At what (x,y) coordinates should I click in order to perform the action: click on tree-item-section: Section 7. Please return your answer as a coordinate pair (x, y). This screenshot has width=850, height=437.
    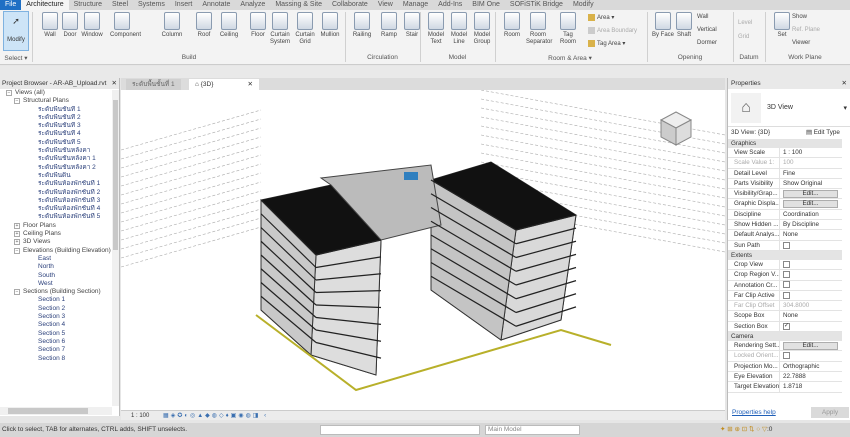
    Looking at the image, I should click on (59, 350).